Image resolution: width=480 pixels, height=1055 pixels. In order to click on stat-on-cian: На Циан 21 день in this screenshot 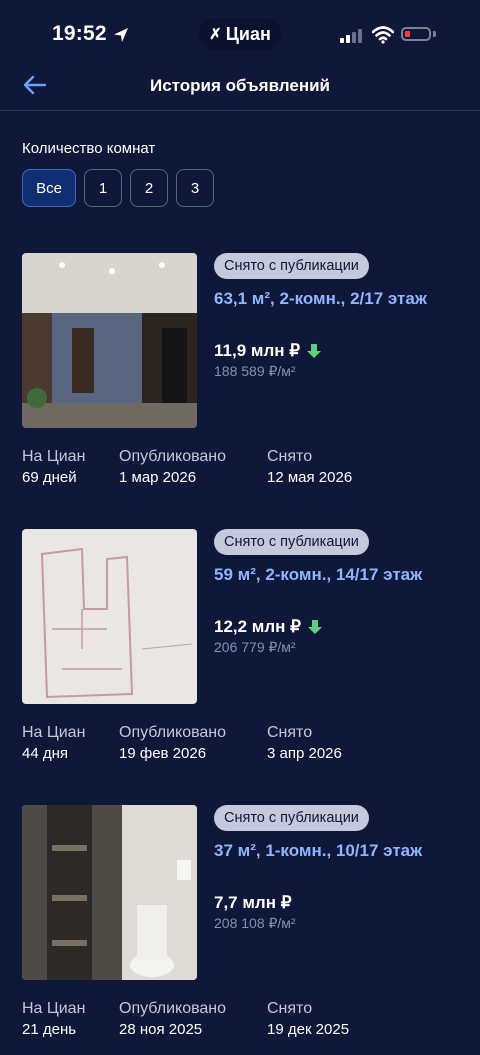, I will do `click(53, 1019)`.